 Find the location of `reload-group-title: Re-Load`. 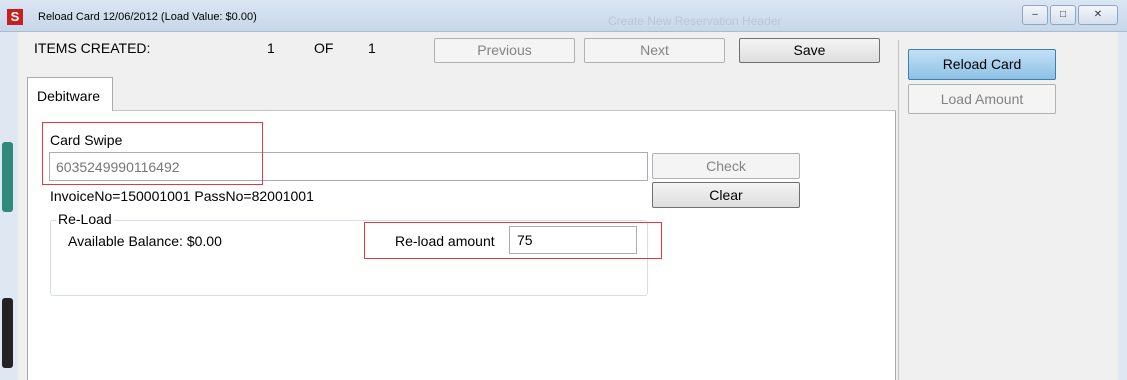

reload-group-title: Re-Load is located at coordinates (85, 219).